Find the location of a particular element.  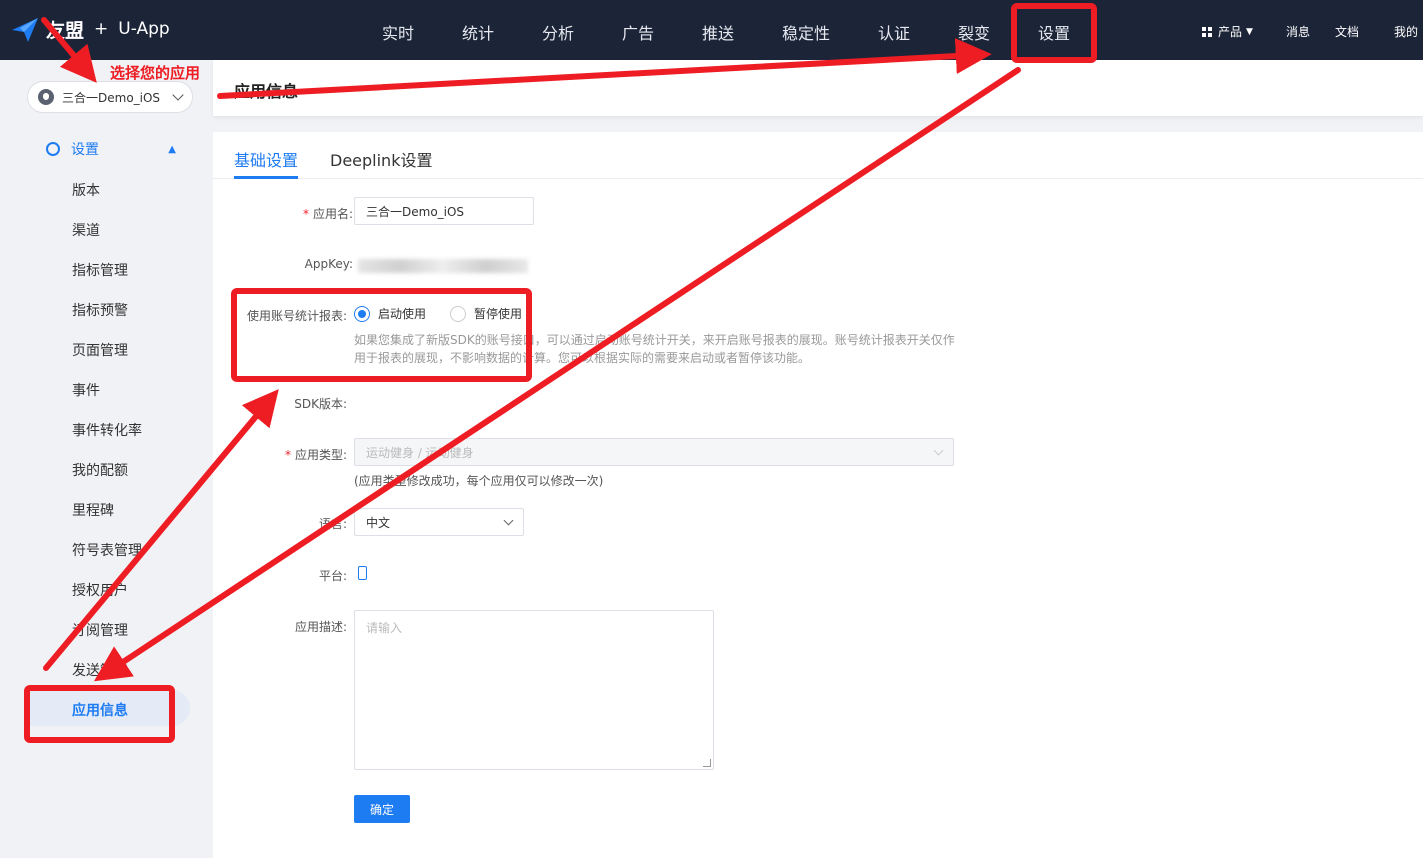

language-select: 中文 is located at coordinates (439, 522).